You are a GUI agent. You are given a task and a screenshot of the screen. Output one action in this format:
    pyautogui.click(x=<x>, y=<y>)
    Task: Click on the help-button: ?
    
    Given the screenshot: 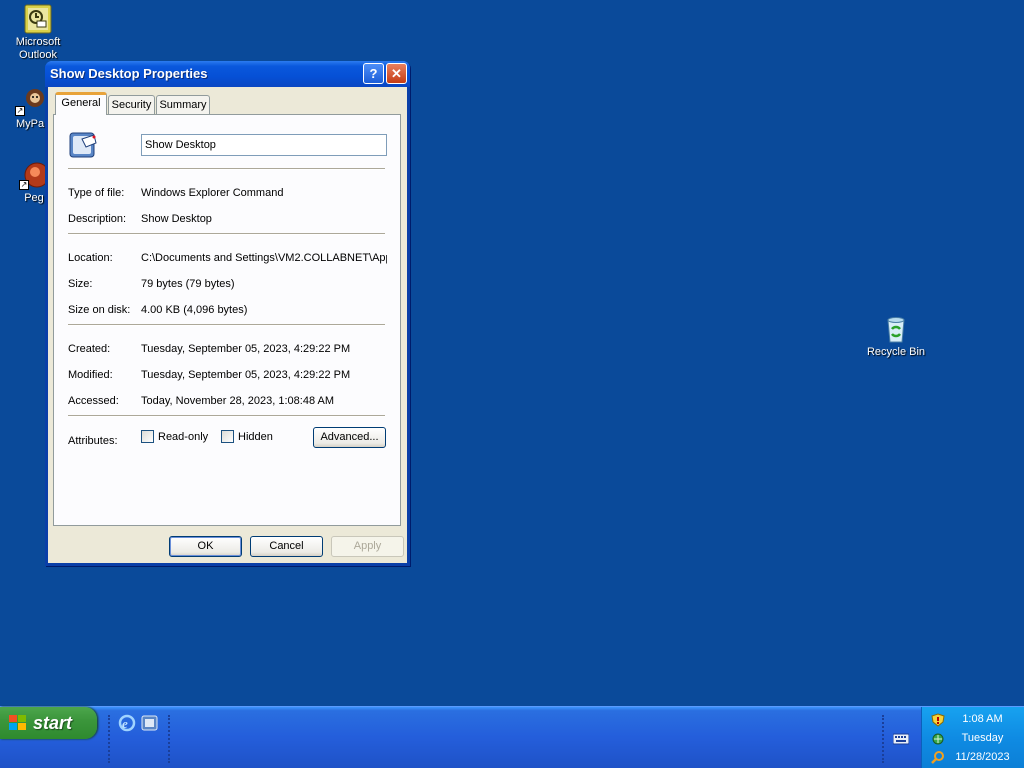 What is the action you would take?
    pyautogui.click(x=373, y=73)
    